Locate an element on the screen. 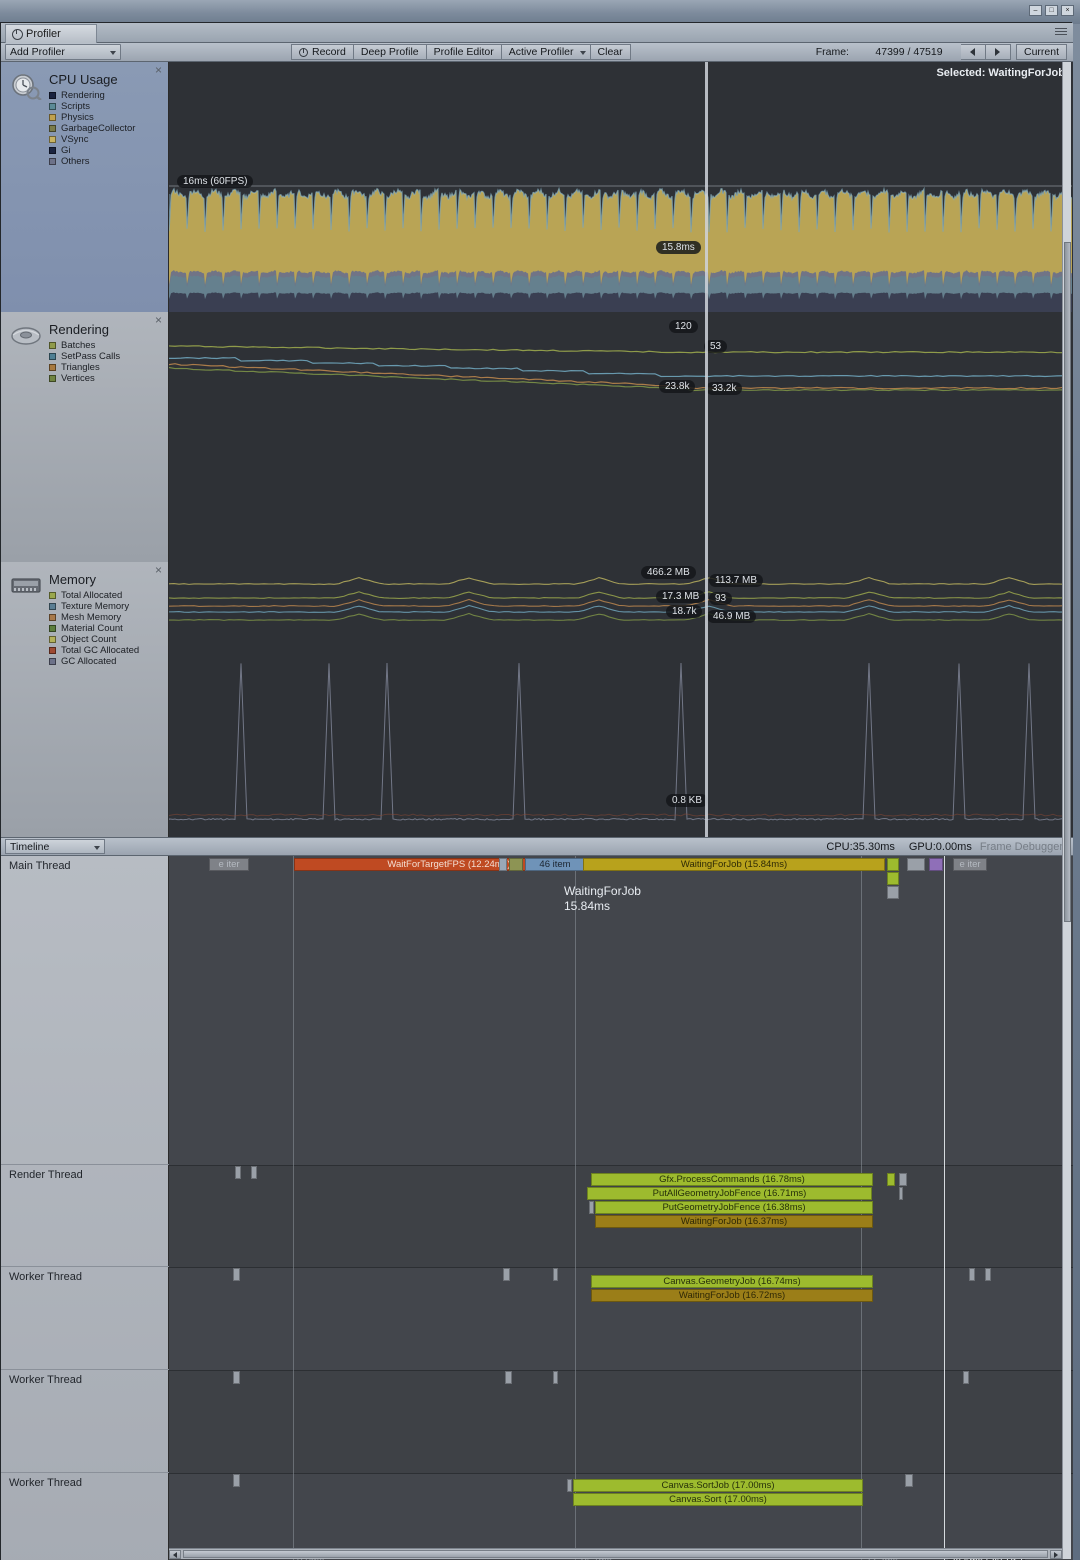  timeline-bar: 46 item is located at coordinates (555, 864).